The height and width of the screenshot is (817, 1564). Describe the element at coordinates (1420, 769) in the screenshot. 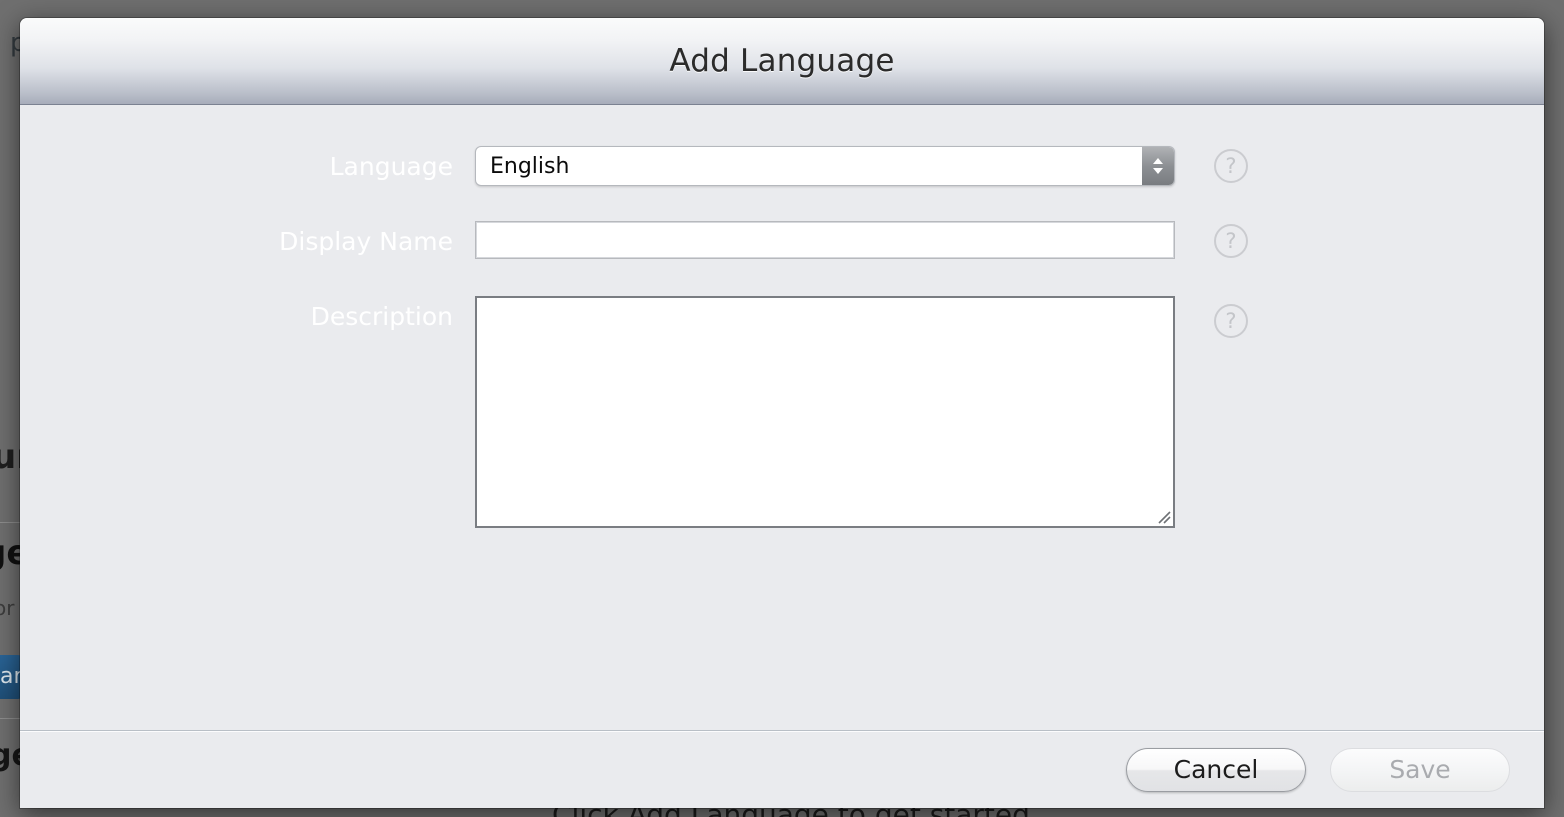

I see `save-button: Save` at that location.